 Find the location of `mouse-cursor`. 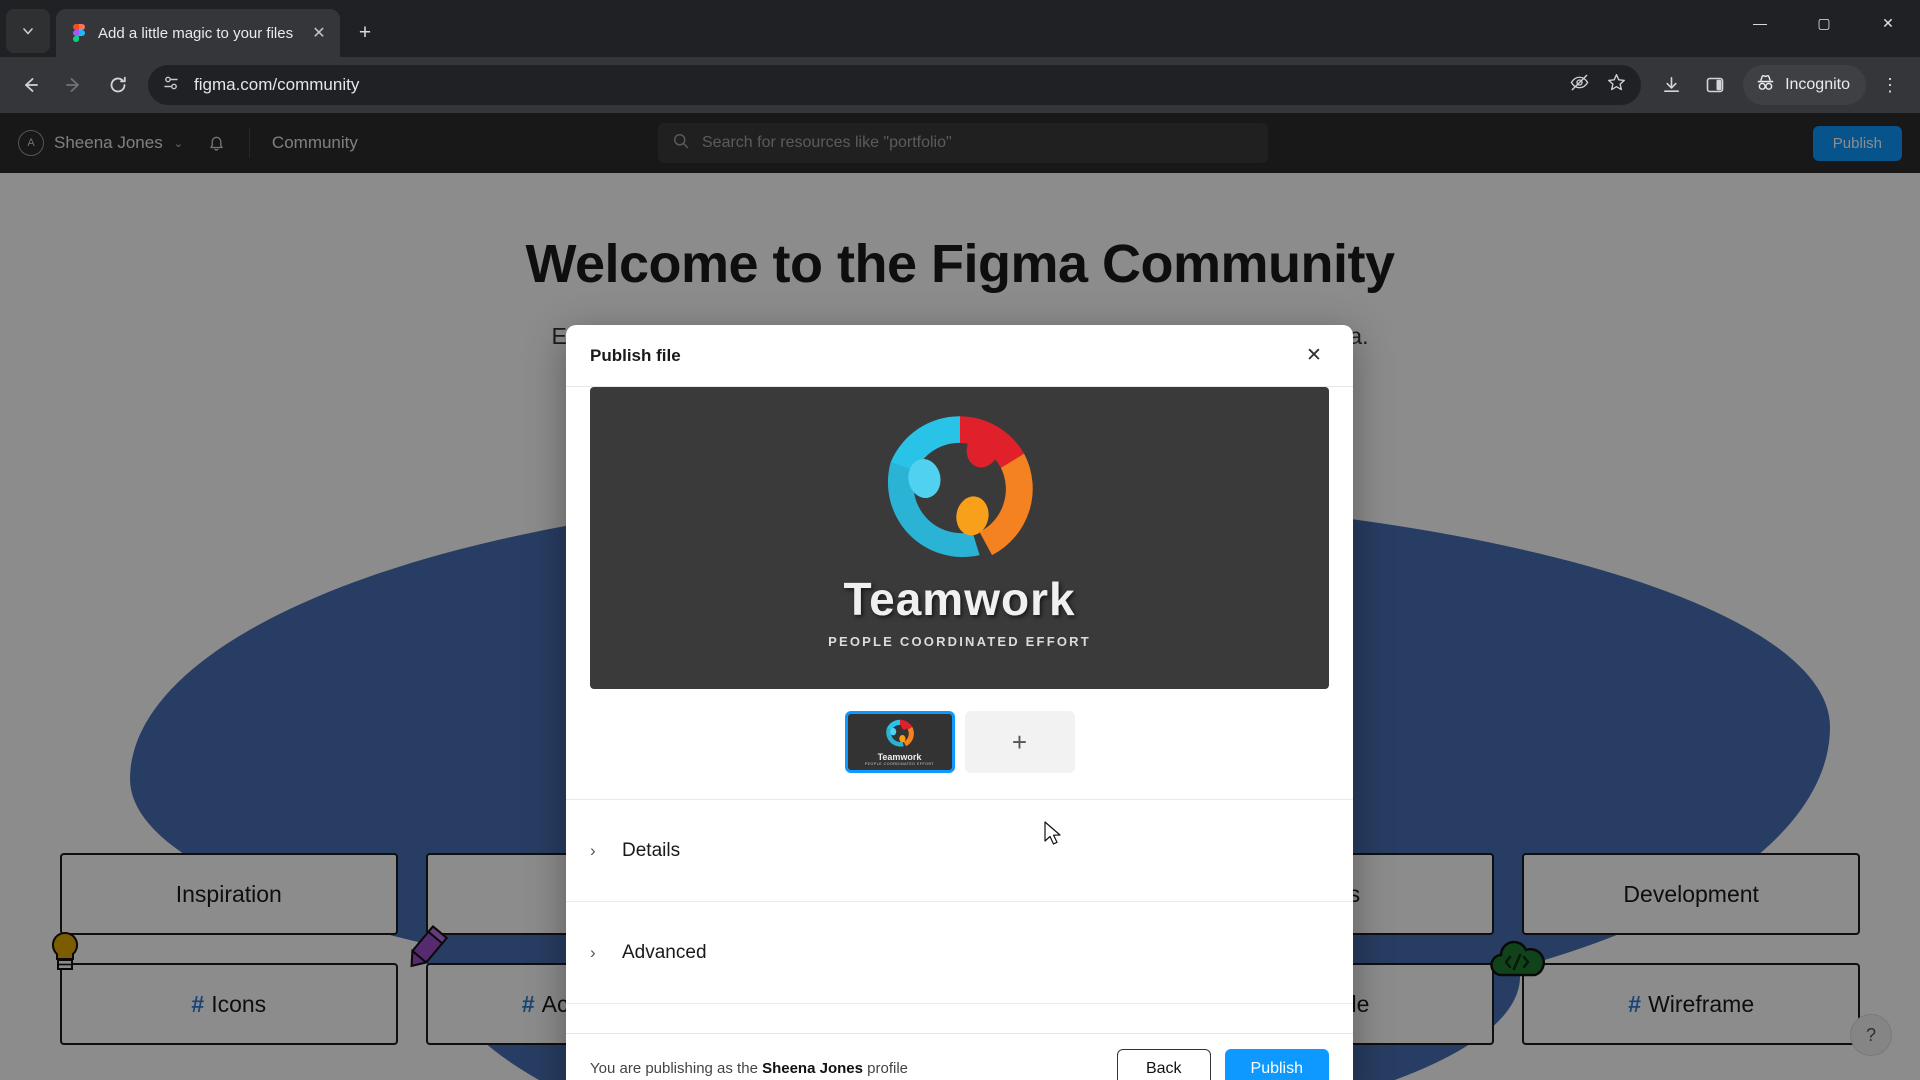

mouse-cursor is located at coordinates (1054, 837).